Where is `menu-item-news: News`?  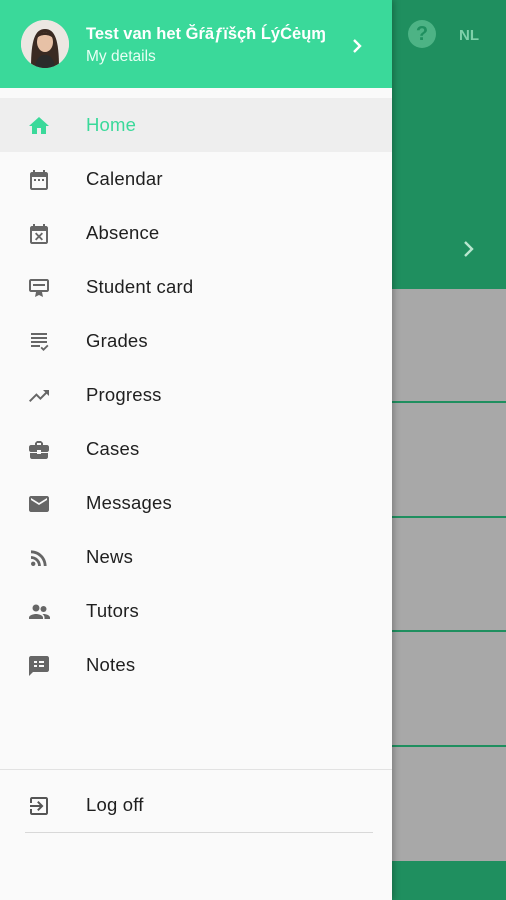 menu-item-news: News is located at coordinates (196, 557).